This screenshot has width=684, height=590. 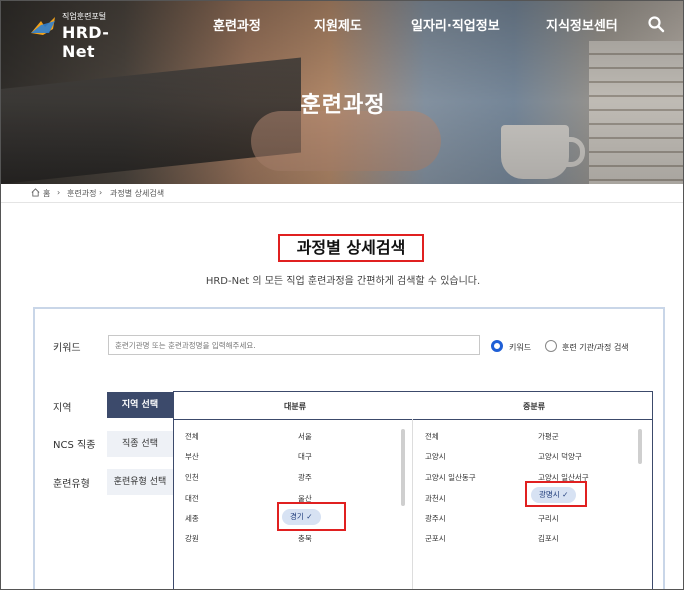 What do you see at coordinates (548, 436) in the screenshot?
I see `minor-option: 가평군` at bounding box center [548, 436].